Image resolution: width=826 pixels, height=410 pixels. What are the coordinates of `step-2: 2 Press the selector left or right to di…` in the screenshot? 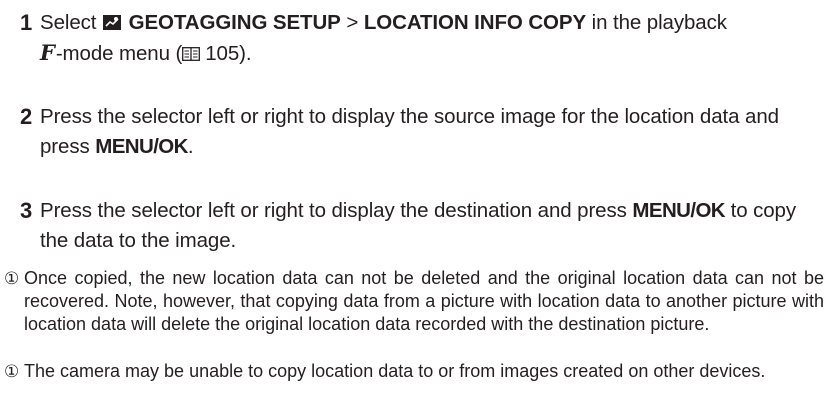 It's located at (420, 132).